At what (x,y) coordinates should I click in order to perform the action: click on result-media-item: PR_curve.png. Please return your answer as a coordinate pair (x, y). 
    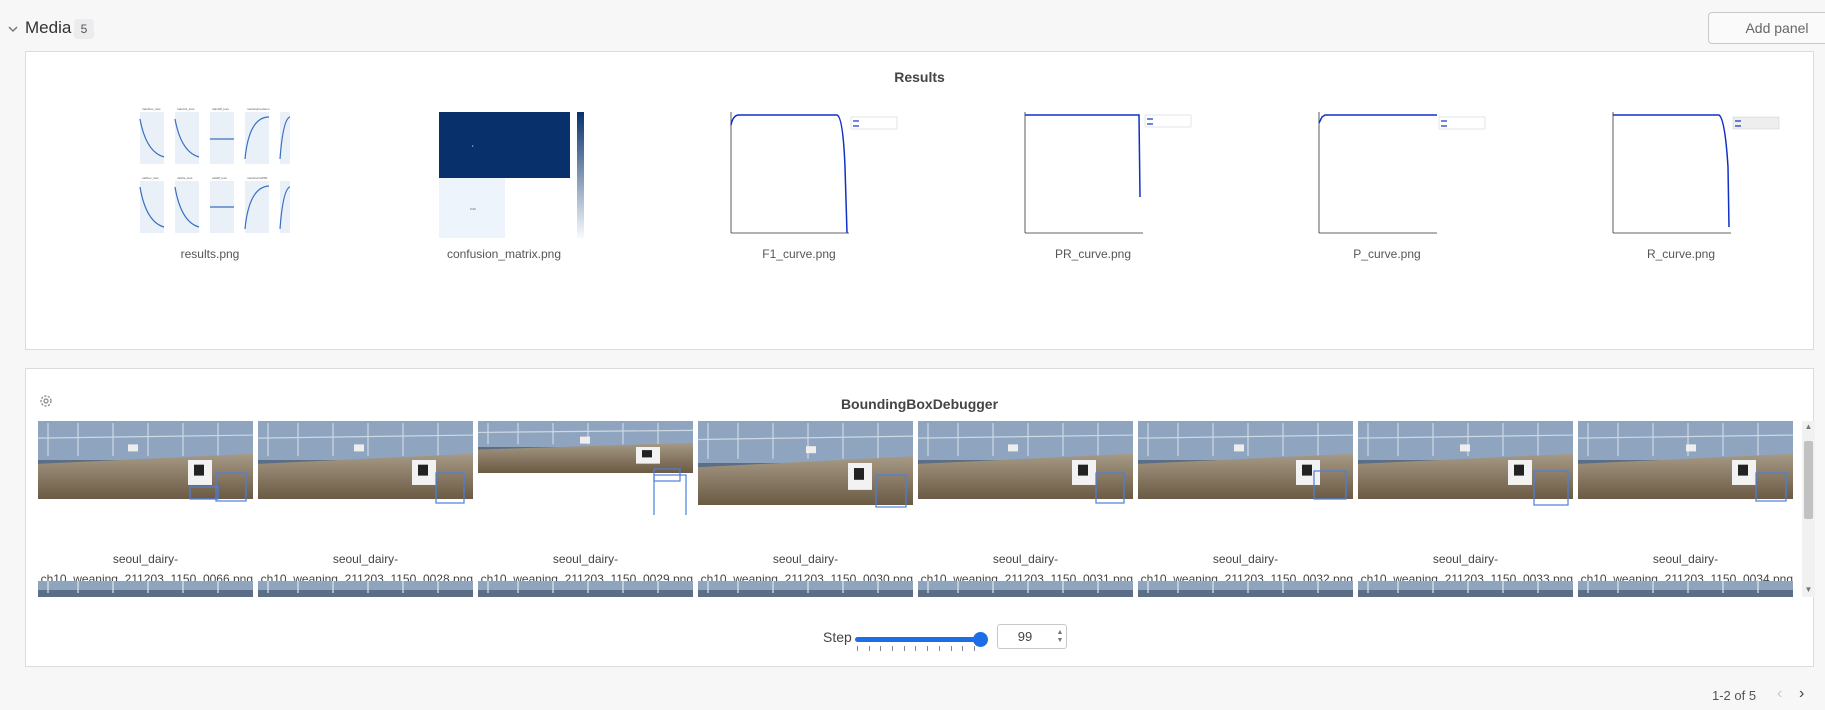
    Looking at the image, I should click on (1097, 184).